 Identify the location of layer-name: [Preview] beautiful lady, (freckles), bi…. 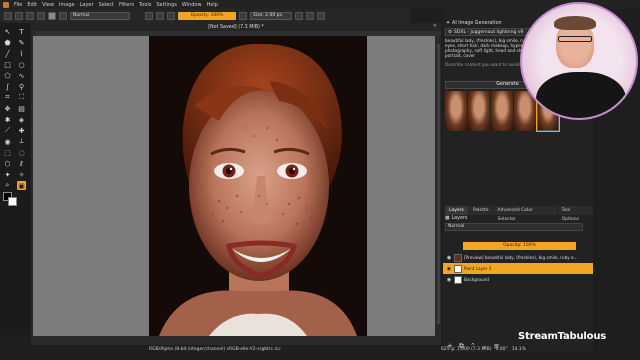
(521, 257).